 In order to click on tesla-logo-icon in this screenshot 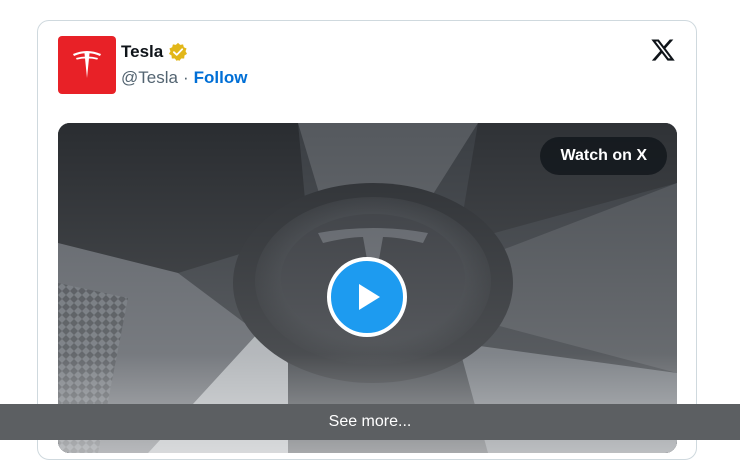, I will do `click(87, 64)`.